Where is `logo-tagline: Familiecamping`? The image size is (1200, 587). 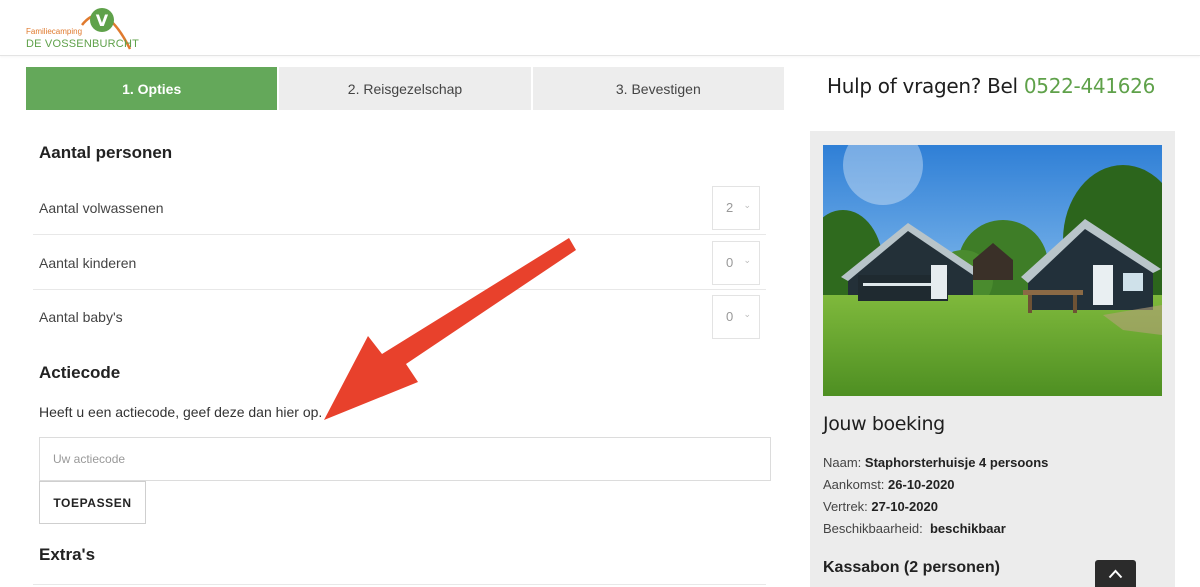 logo-tagline: Familiecamping is located at coordinates (54, 31).